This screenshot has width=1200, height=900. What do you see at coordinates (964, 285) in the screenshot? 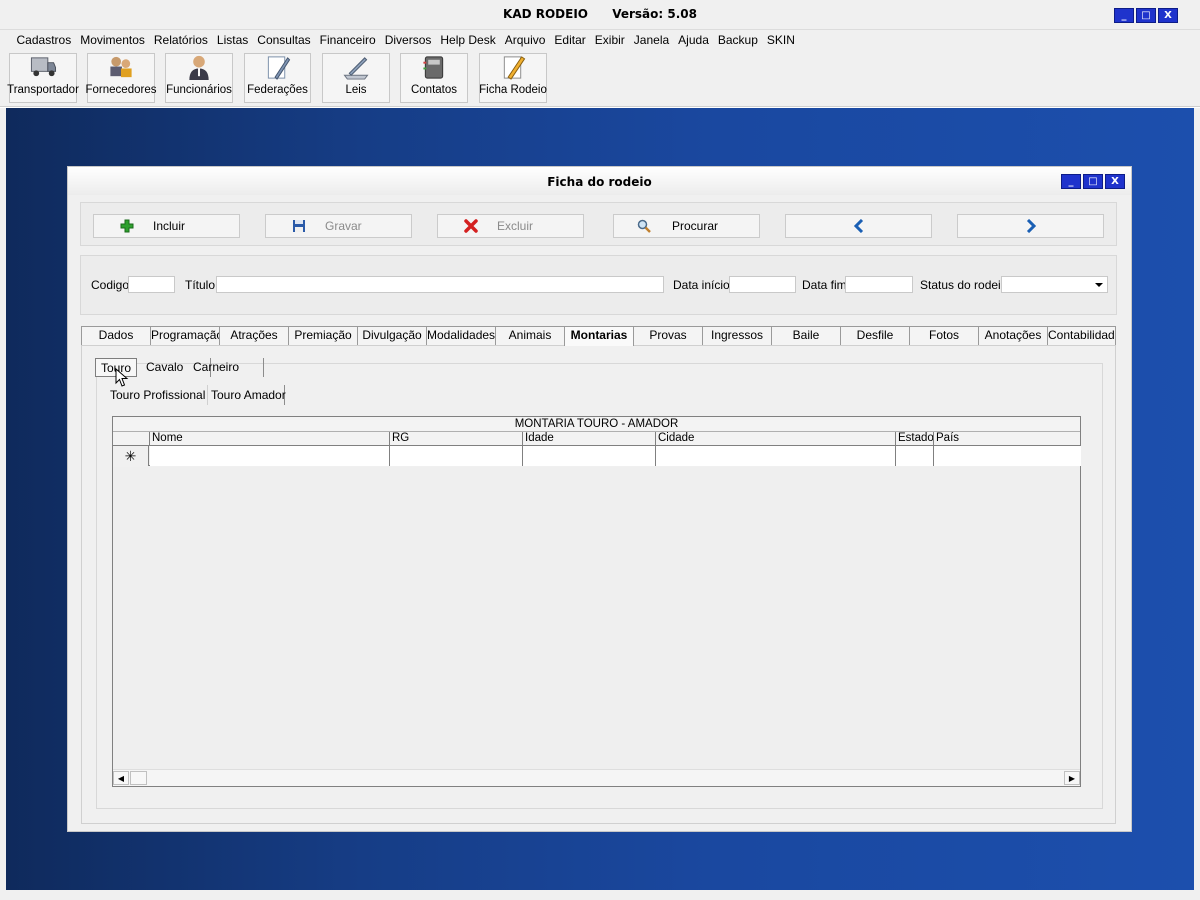
I see `status-rodeio-label: Status do rodeio` at bounding box center [964, 285].